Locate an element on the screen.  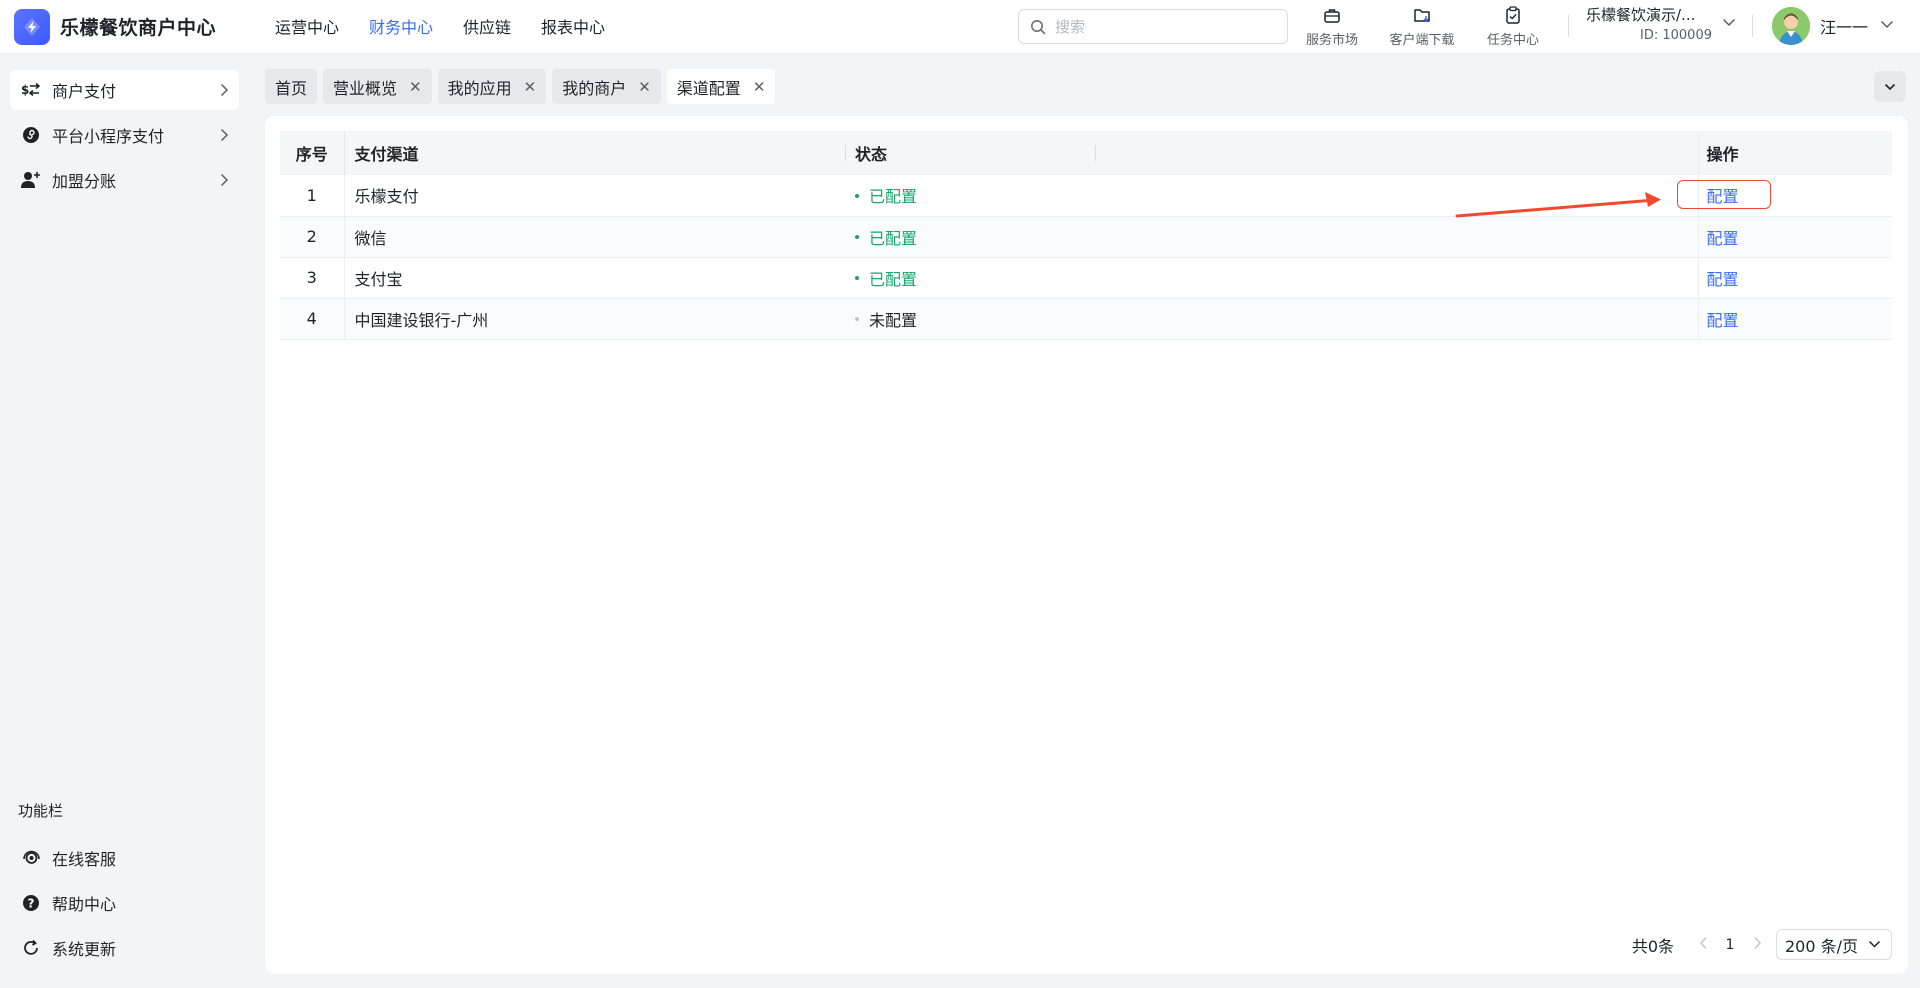
search-box is located at coordinates (1153, 26).